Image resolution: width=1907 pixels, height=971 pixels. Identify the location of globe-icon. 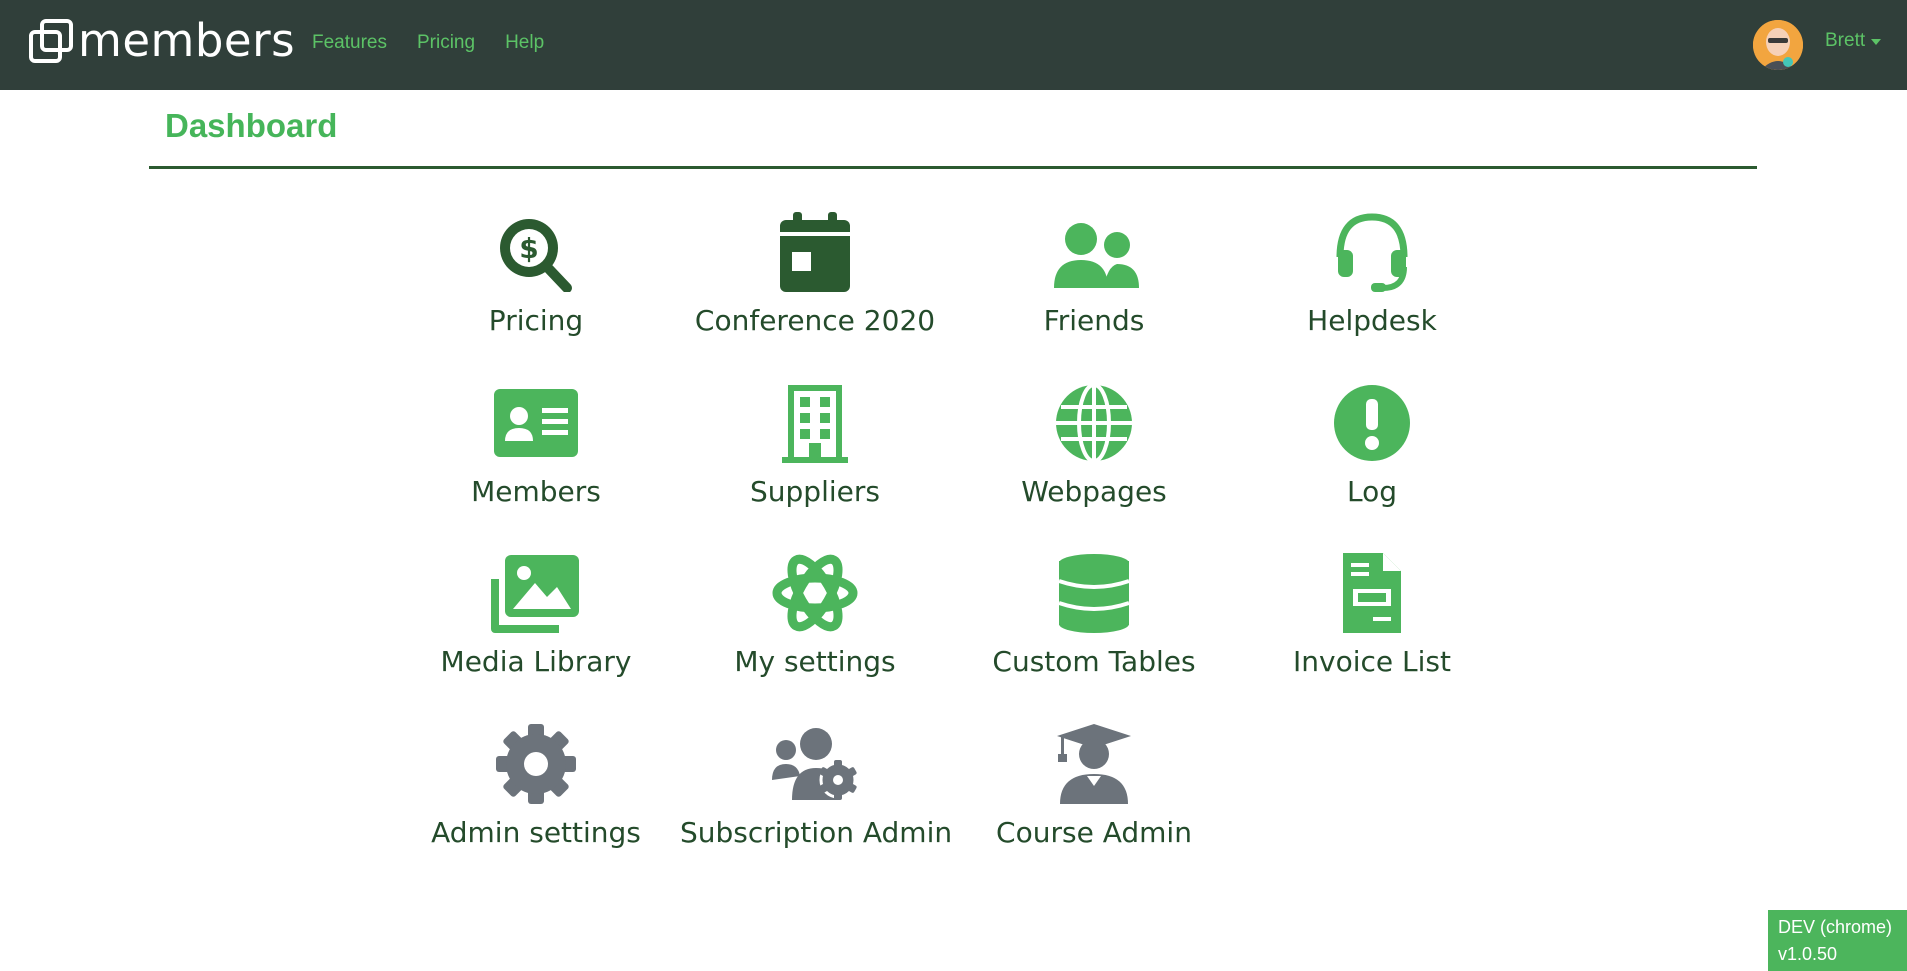
(1094, 423).